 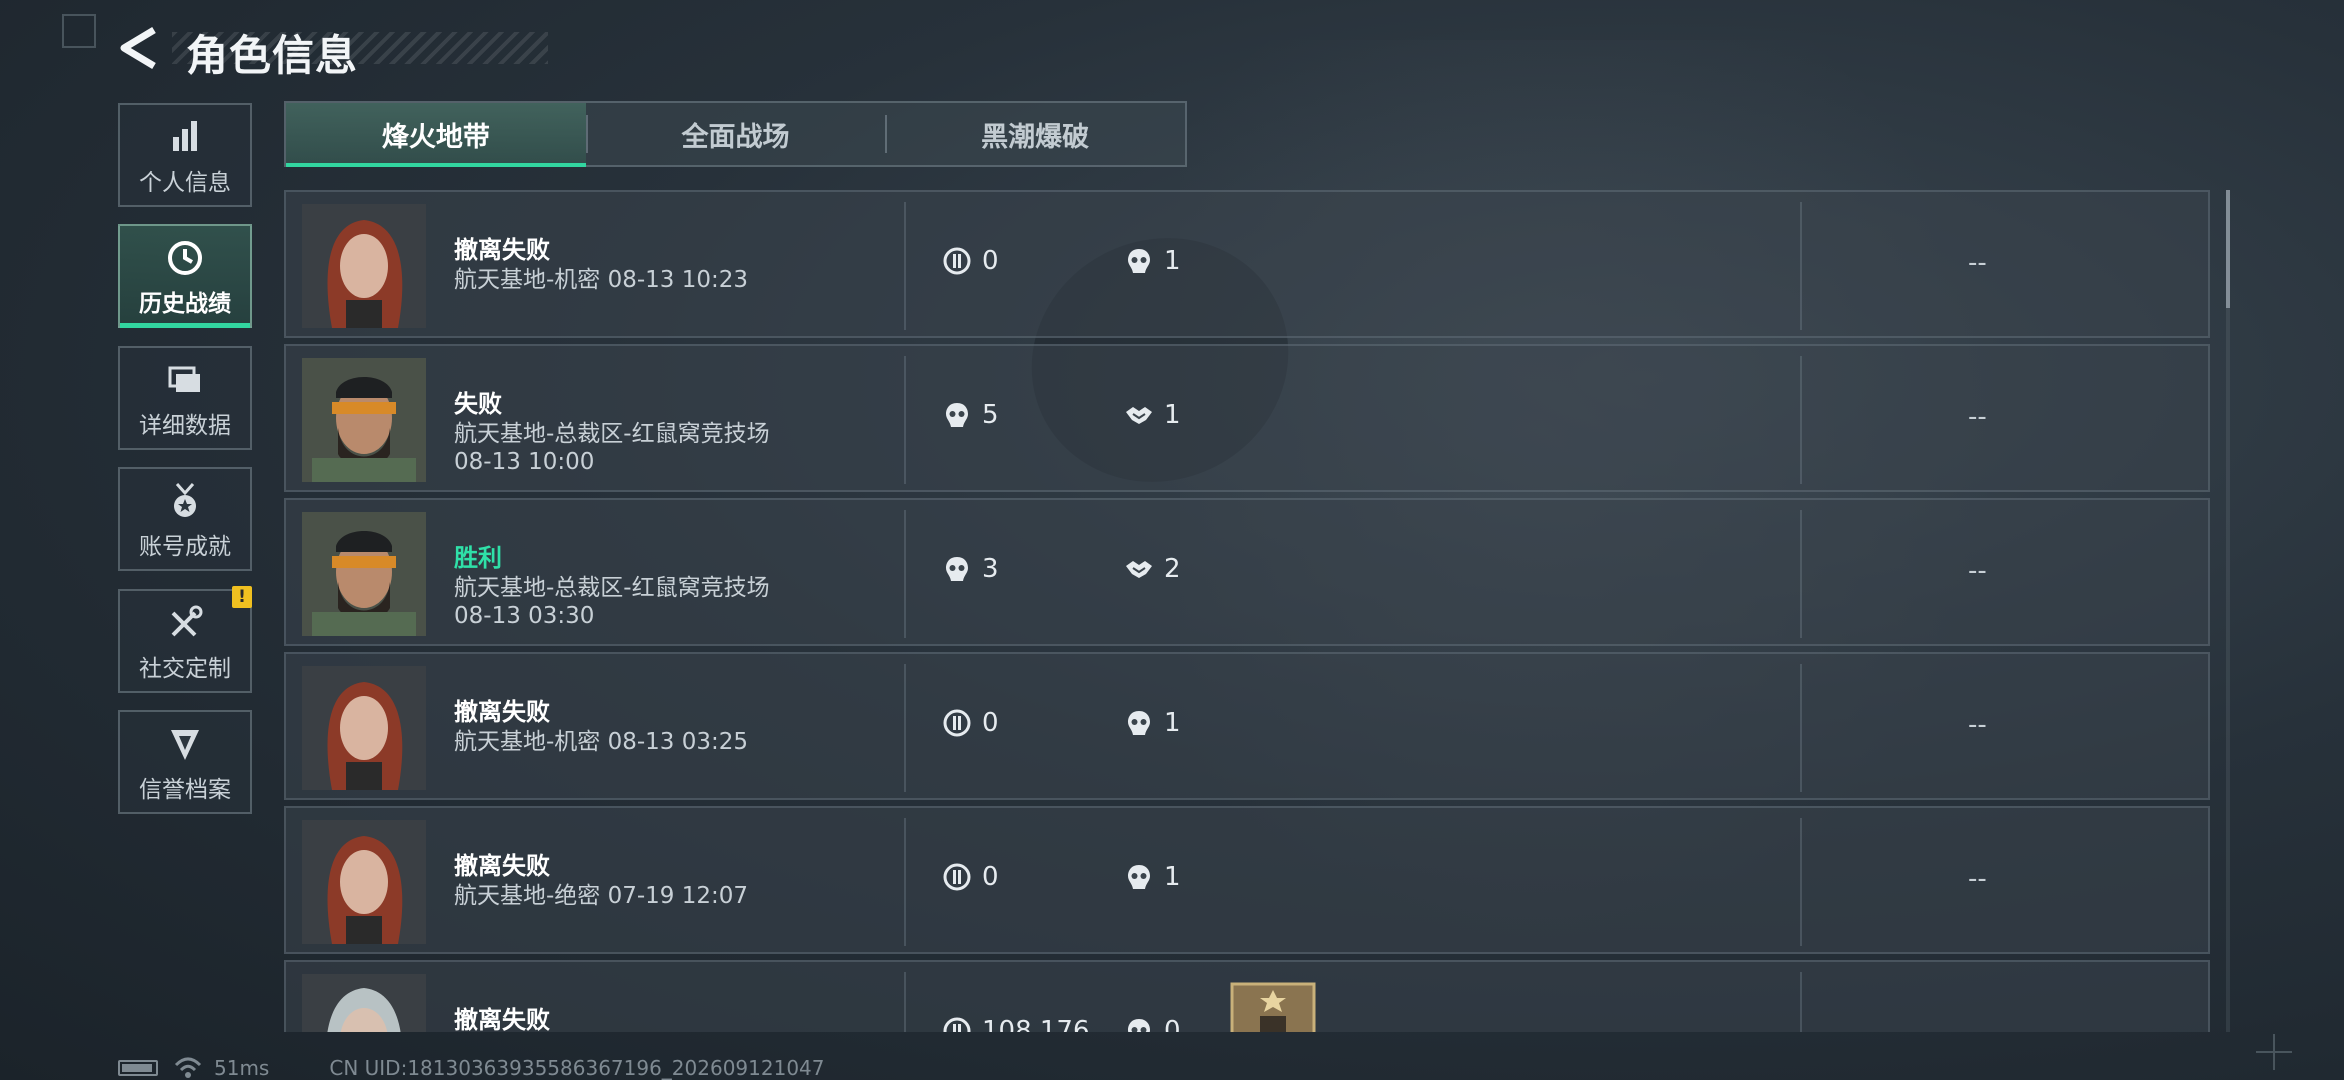 I want to click on tab-quanmian: 全面战场, so click(x=735, y=134).